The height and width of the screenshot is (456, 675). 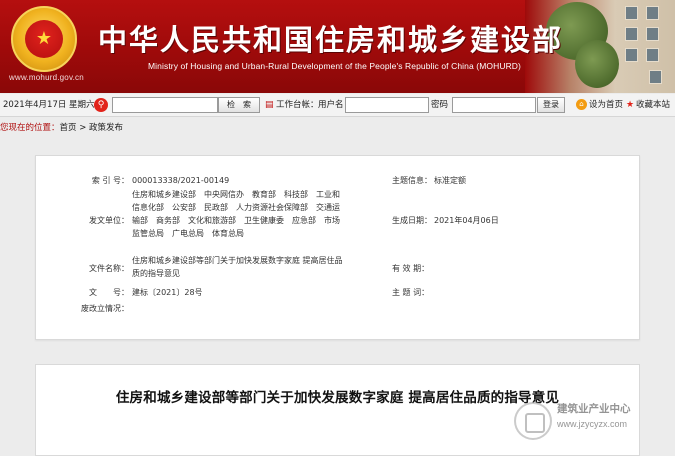 What do you see at coordinates (494, 105) in the screenshot?
I see `password-input` at bounding box center [494, 105].